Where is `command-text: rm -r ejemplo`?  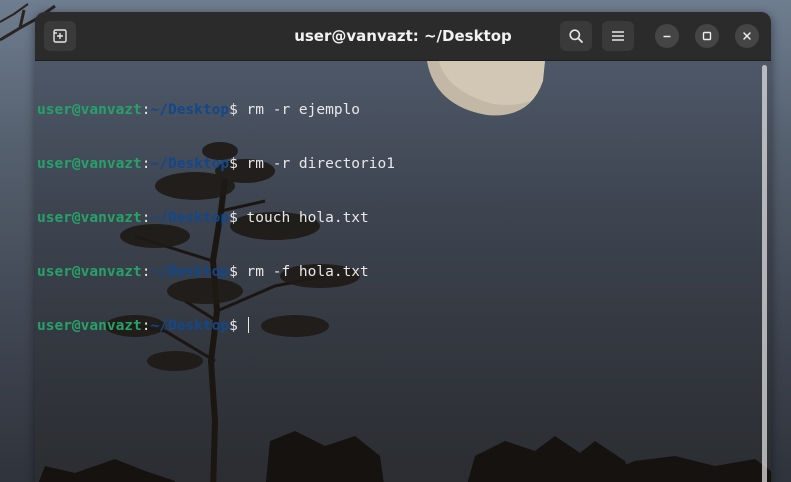 command-text: rm -r ejemplo is located at coordinates (303, 110).